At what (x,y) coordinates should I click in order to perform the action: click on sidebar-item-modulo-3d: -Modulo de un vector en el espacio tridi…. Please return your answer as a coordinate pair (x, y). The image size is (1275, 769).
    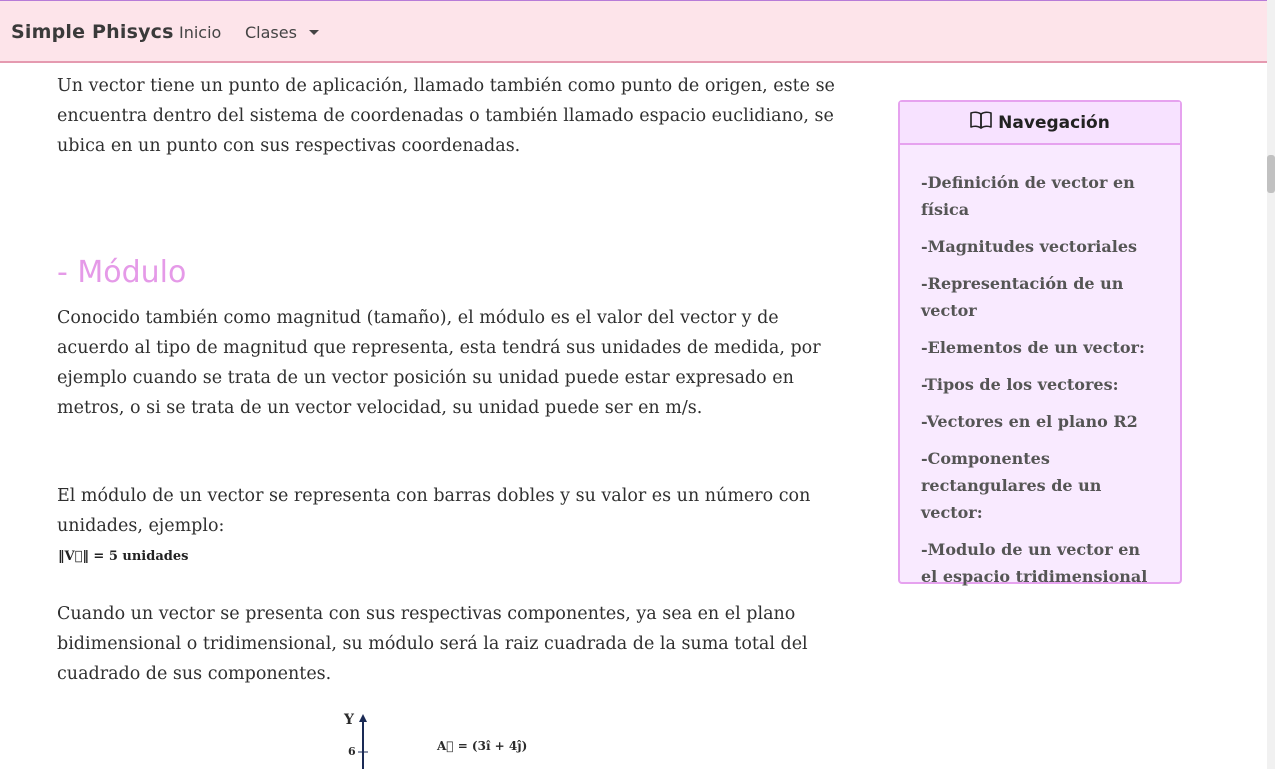
    Looking at the image, I should click on (1041, 563).